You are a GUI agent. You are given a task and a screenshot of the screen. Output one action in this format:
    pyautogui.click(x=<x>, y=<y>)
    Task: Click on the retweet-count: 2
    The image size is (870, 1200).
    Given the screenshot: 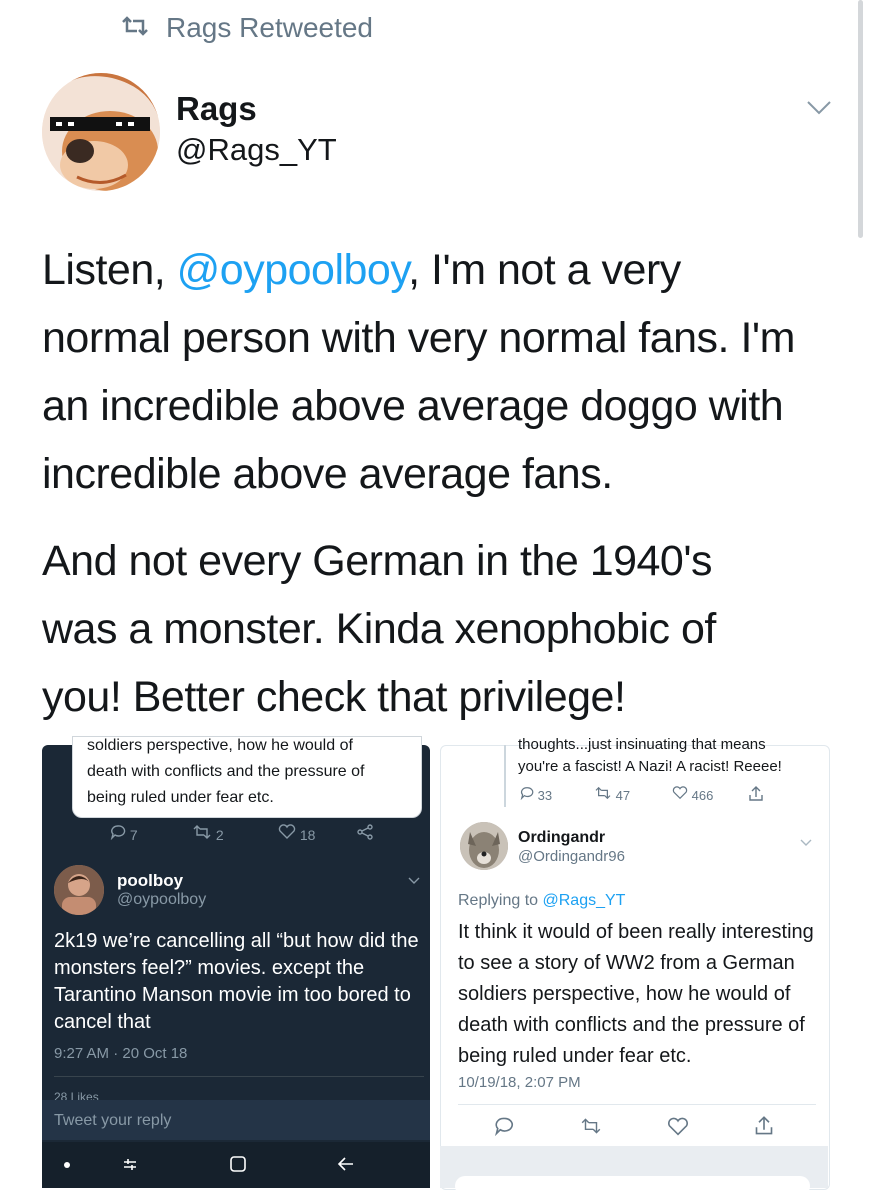 What is the action you would take?
    pyautogui.click(x=219, y=835)
    